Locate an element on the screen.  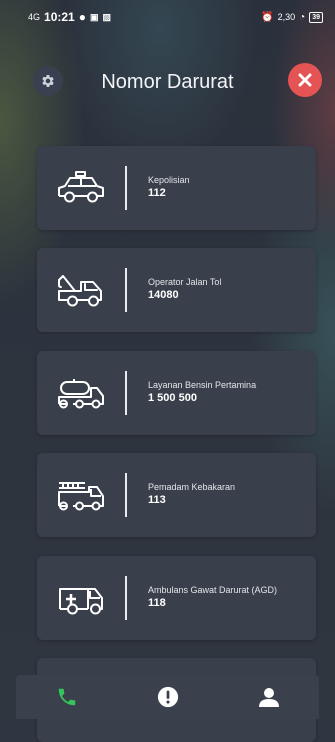
bottom-nav is located at coordinates (167, 697).